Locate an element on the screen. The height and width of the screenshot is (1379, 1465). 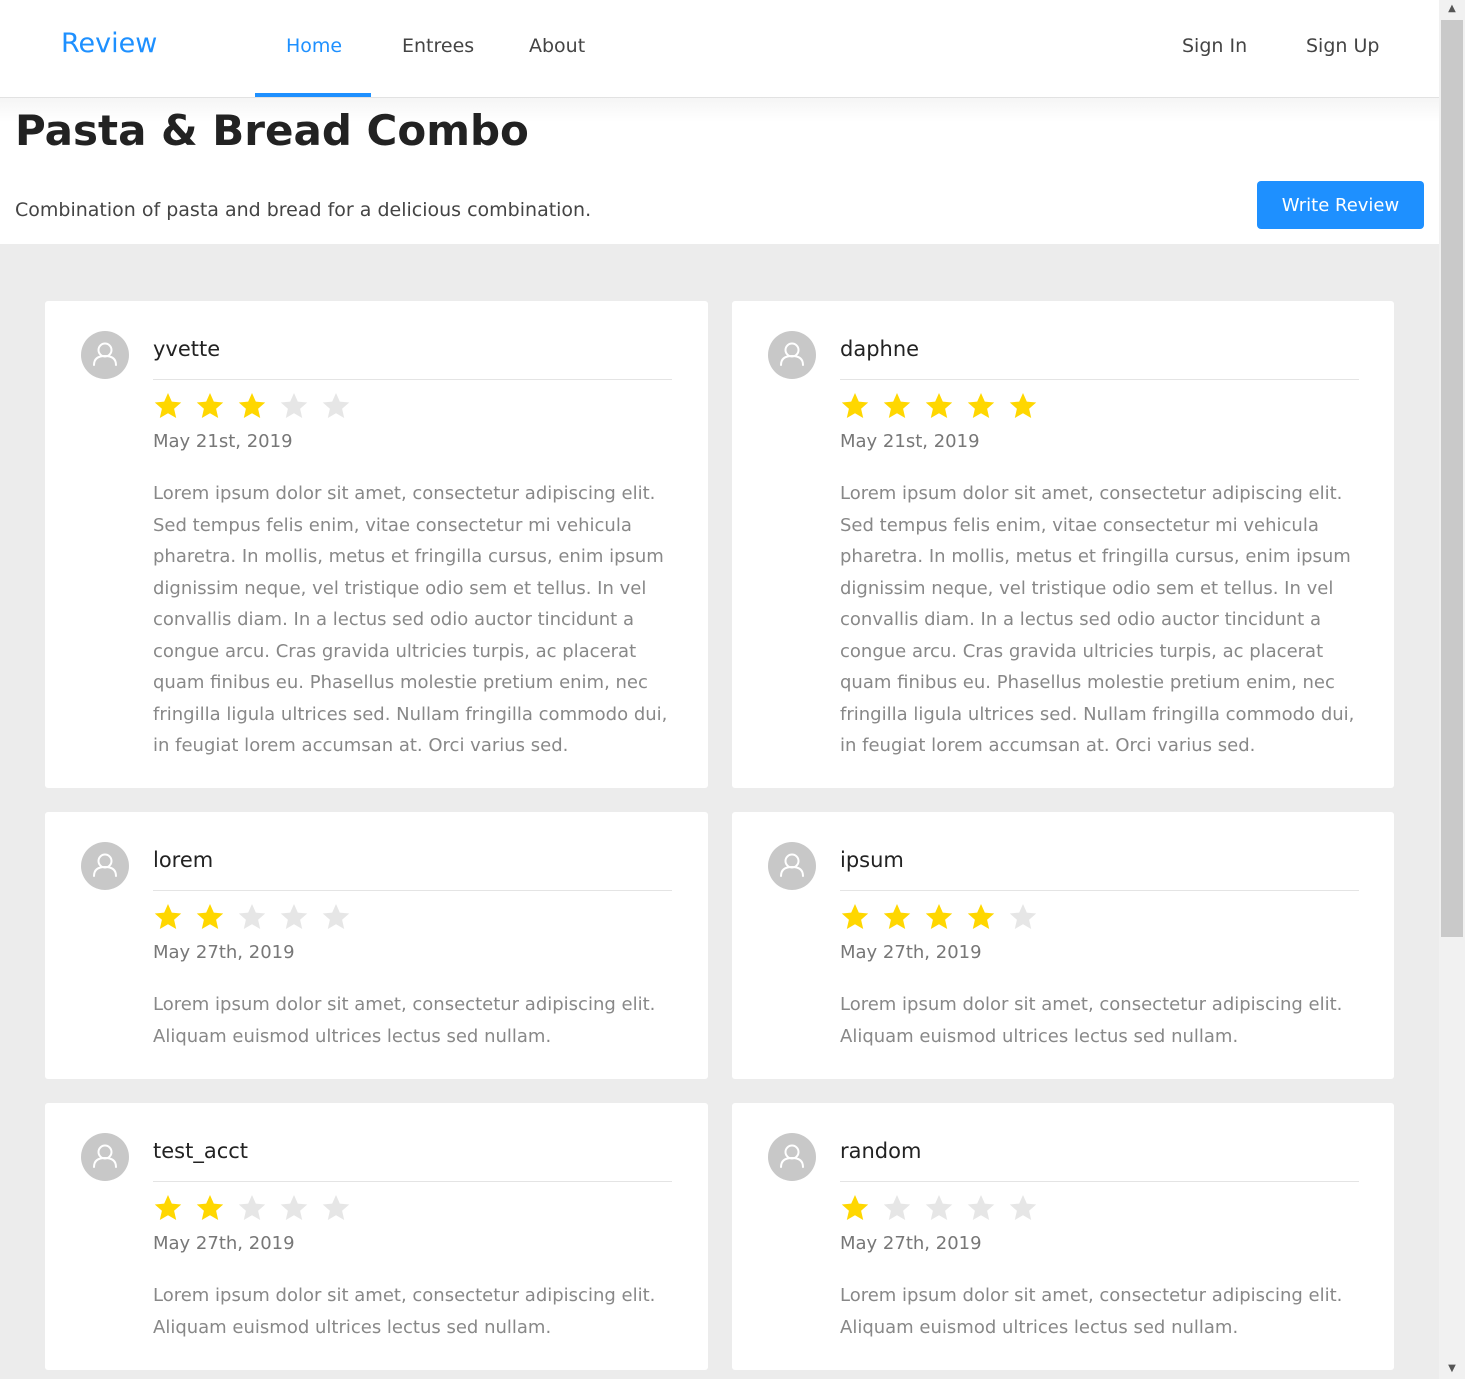
active-tab-indicator is located at coordinates (313, 95).